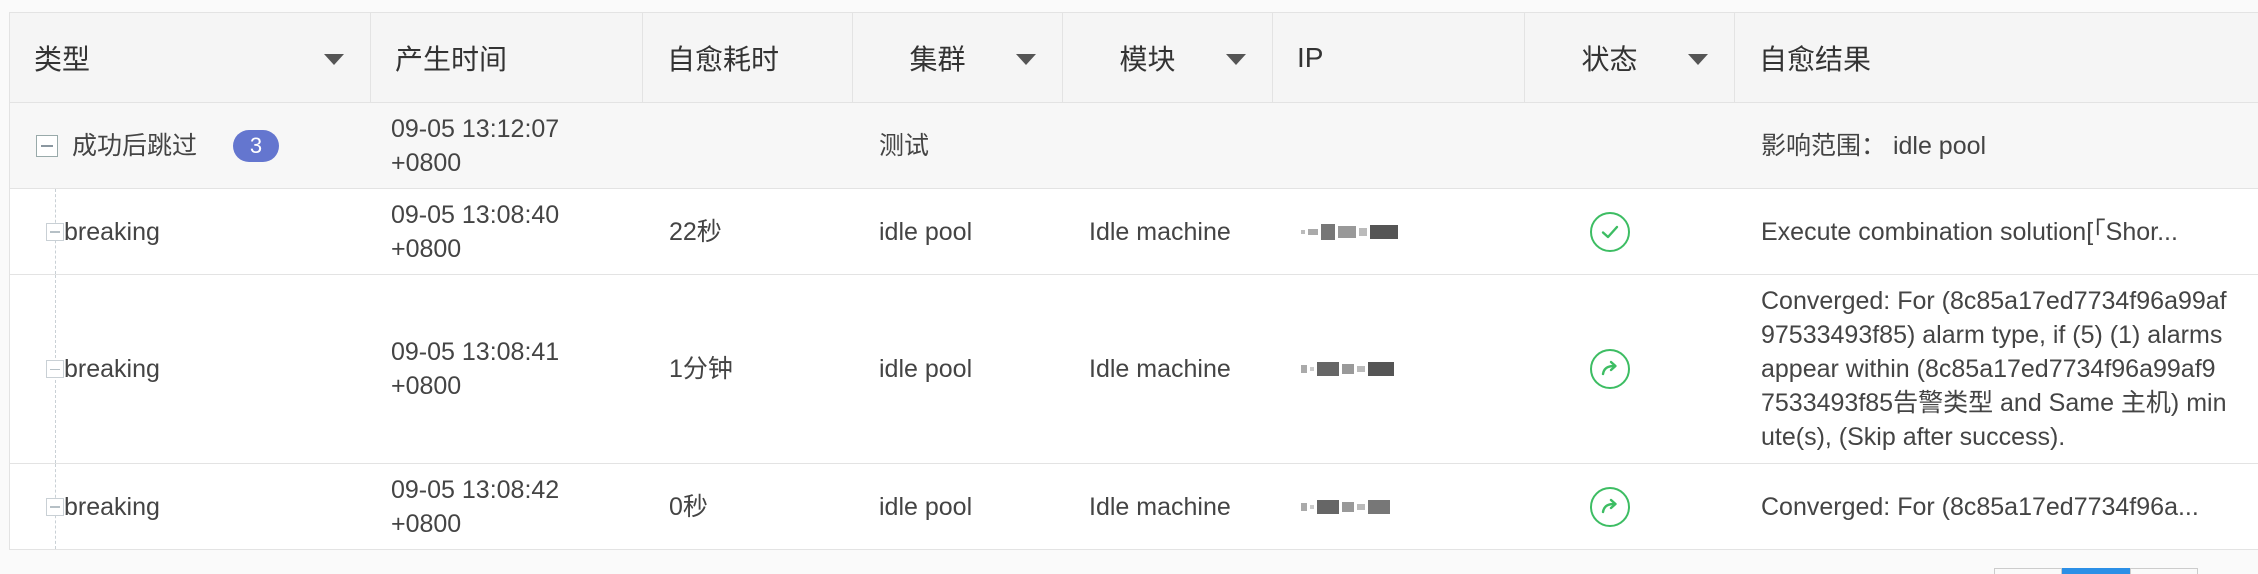  Describe the element at coordinates (135, 145) in the screenshot. I see `group-label: 成功后跳过` at that location.